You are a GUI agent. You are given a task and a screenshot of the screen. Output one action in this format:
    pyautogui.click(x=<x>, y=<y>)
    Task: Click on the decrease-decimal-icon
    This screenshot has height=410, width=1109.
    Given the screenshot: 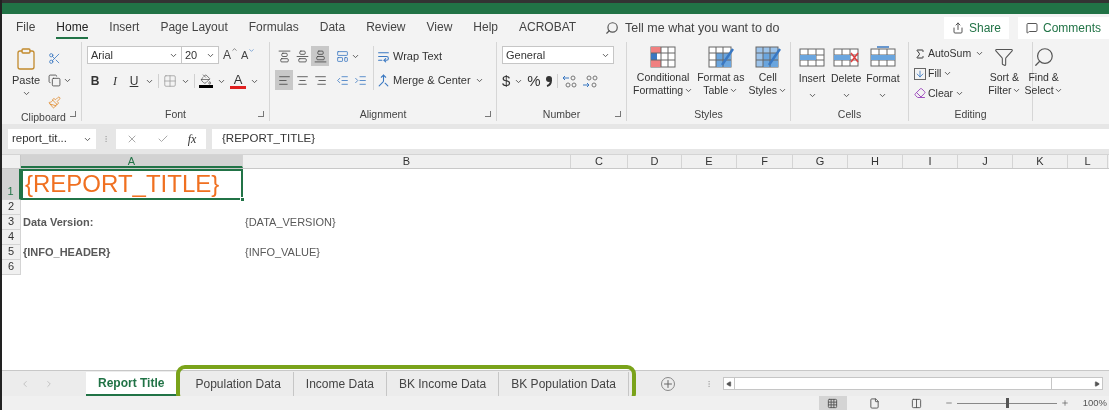 What is the action you would take?
    pyautogui.click(x=589, y=81)
    